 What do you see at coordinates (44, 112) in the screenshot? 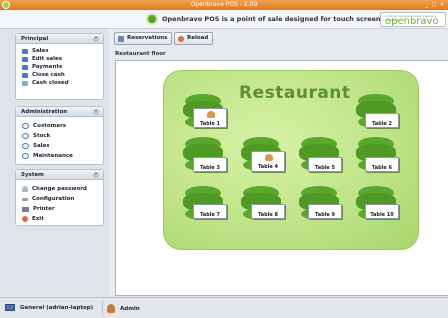
I see `group-title: Administration` at bounding box center [44, 112].